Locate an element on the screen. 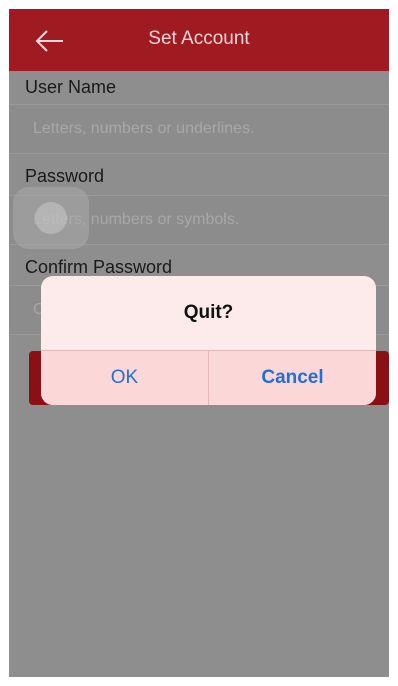 The image size is (398, 686). ok-button: OK is located at coordinates (124, 378).